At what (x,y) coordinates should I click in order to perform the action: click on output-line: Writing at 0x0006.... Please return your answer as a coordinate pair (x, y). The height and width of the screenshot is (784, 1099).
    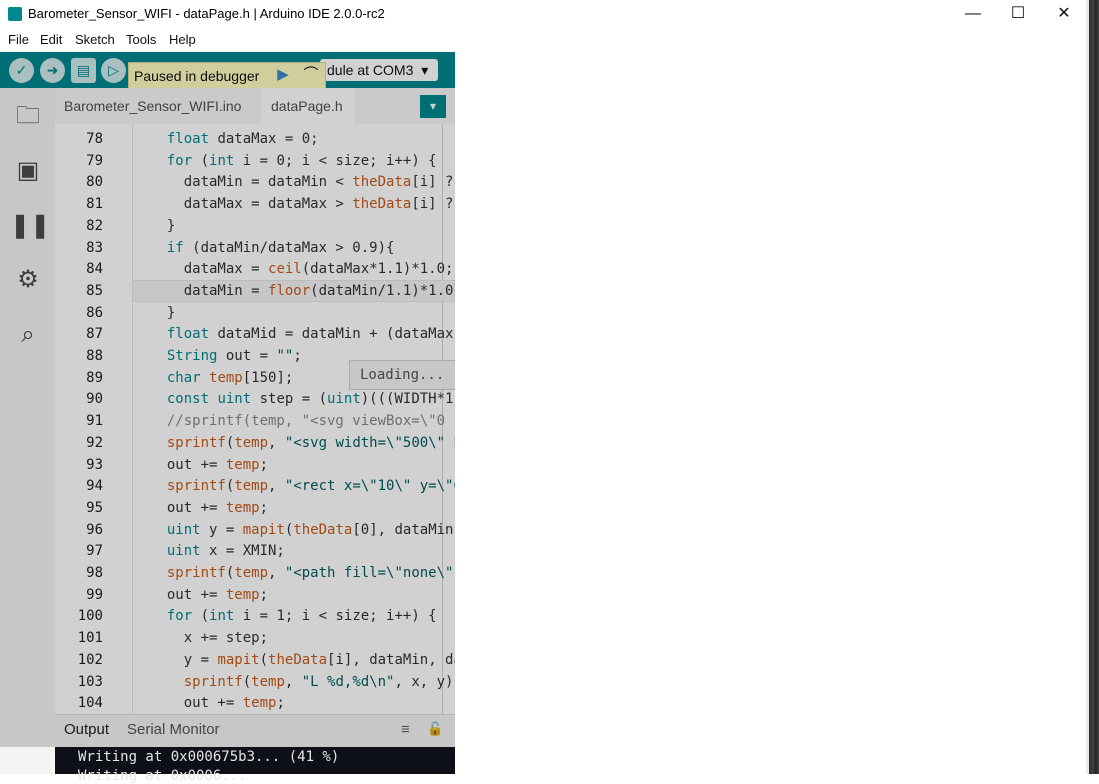
    Looking at the image, I should click on (162, 776).